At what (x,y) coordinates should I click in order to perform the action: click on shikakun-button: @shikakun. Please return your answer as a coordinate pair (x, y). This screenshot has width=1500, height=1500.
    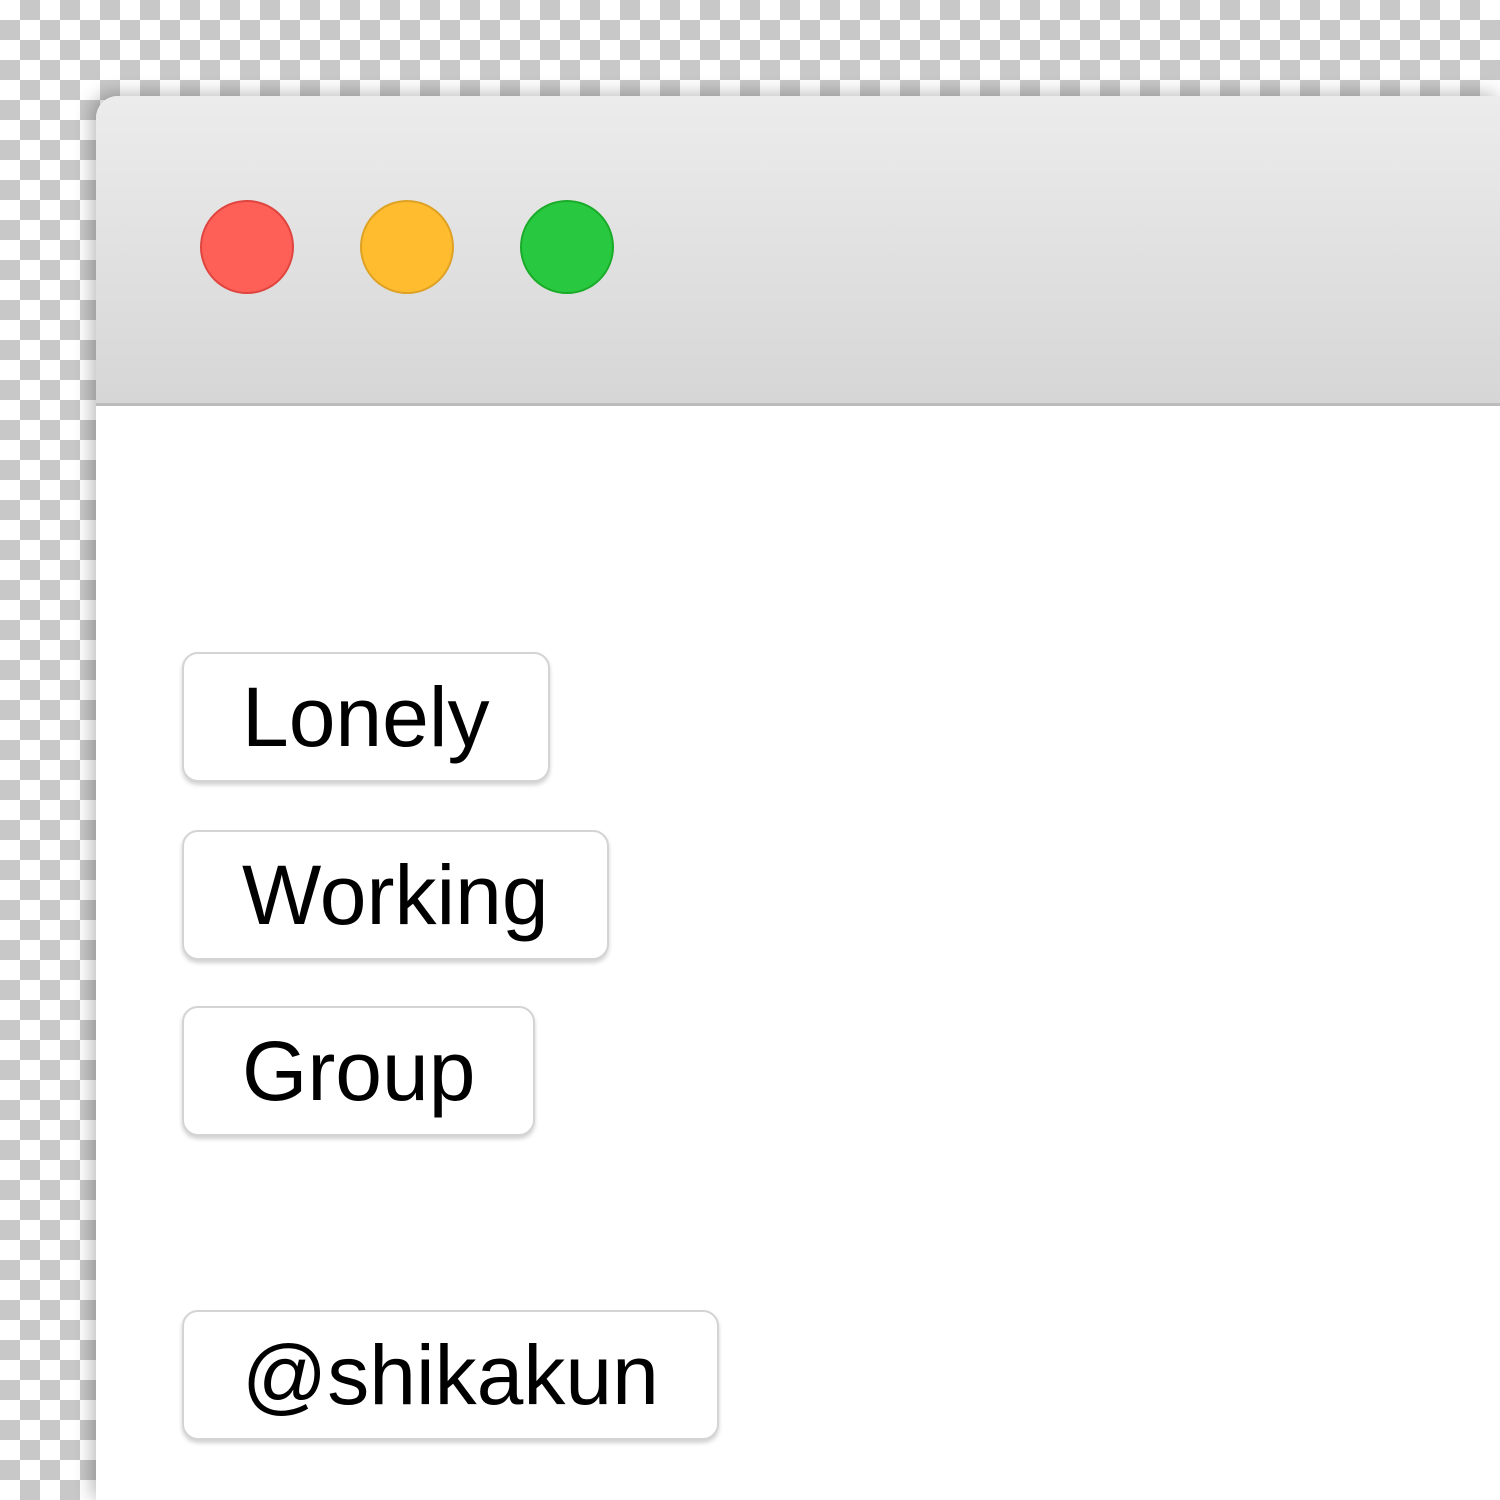
    Looking at the image, I should click on (450, 1375).